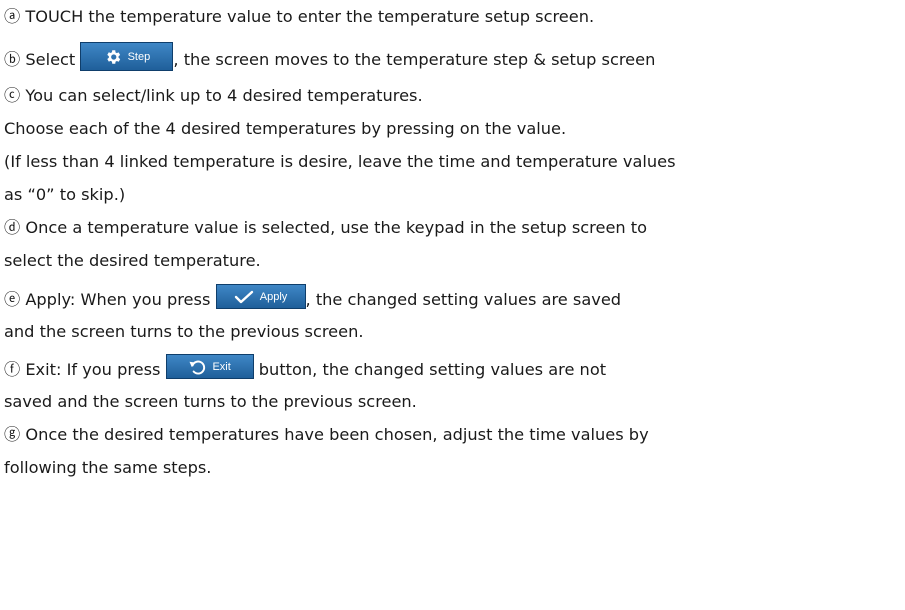 This screenshot has width=905, height=610. I want to click on apply-button-label: Apply, so click(273, 296).